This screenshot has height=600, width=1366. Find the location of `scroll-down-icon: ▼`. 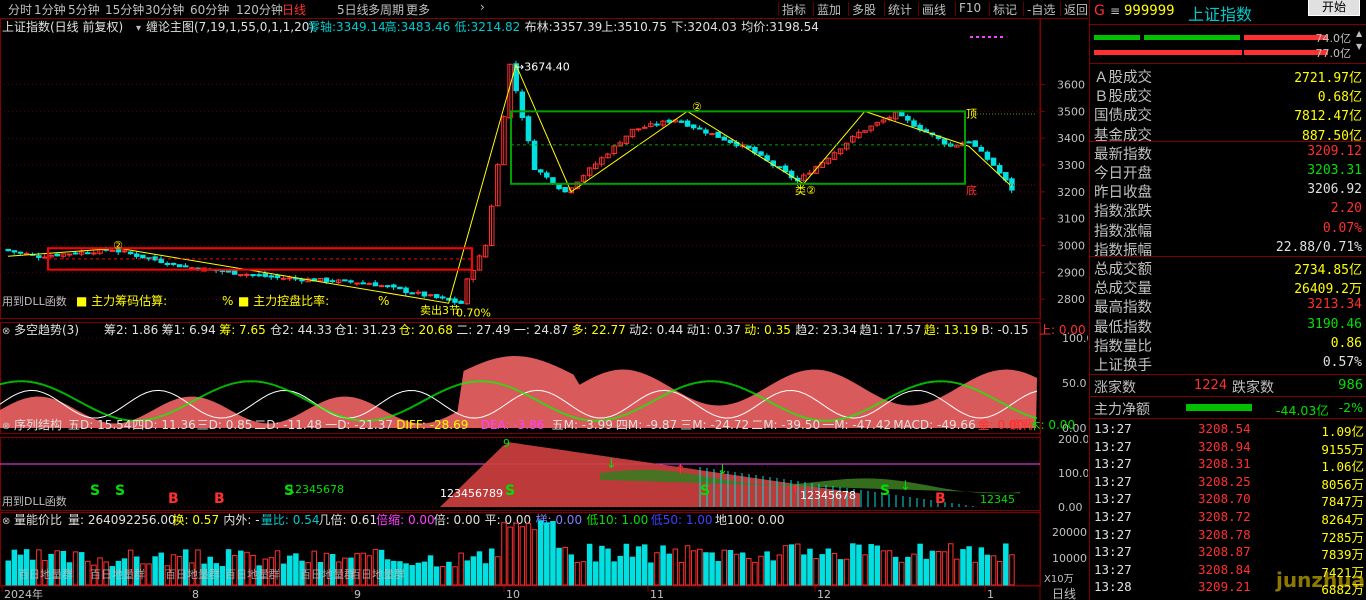

scroll-down-icon: ▼ is located at coordinates (1360, 47).